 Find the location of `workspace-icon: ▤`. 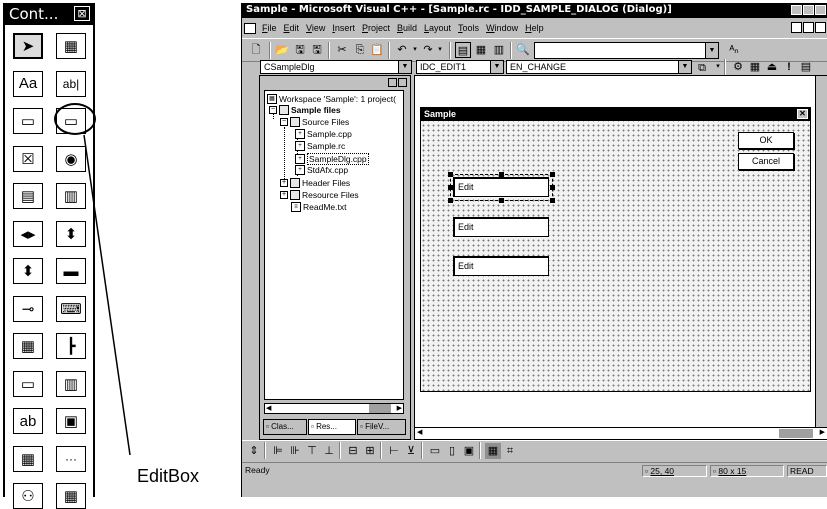

workspace-icon: ▤ is located at coordinates (463, 50).